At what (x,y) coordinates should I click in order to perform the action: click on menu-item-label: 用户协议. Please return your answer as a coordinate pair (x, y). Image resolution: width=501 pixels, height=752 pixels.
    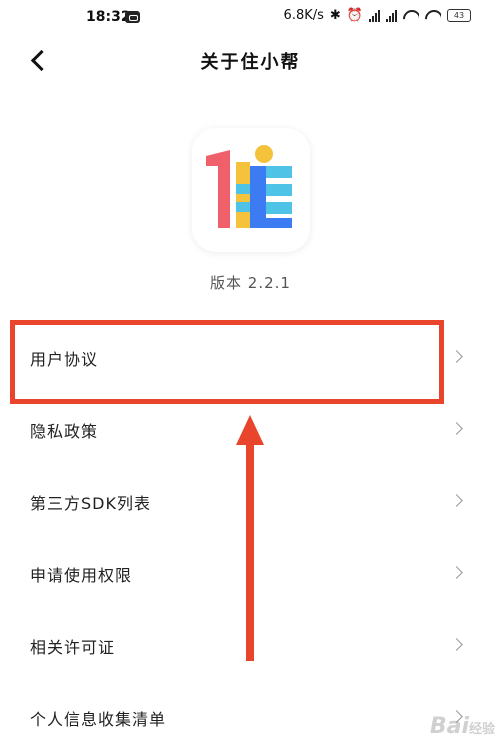
    Looking at the image, I should click on (64, 359).